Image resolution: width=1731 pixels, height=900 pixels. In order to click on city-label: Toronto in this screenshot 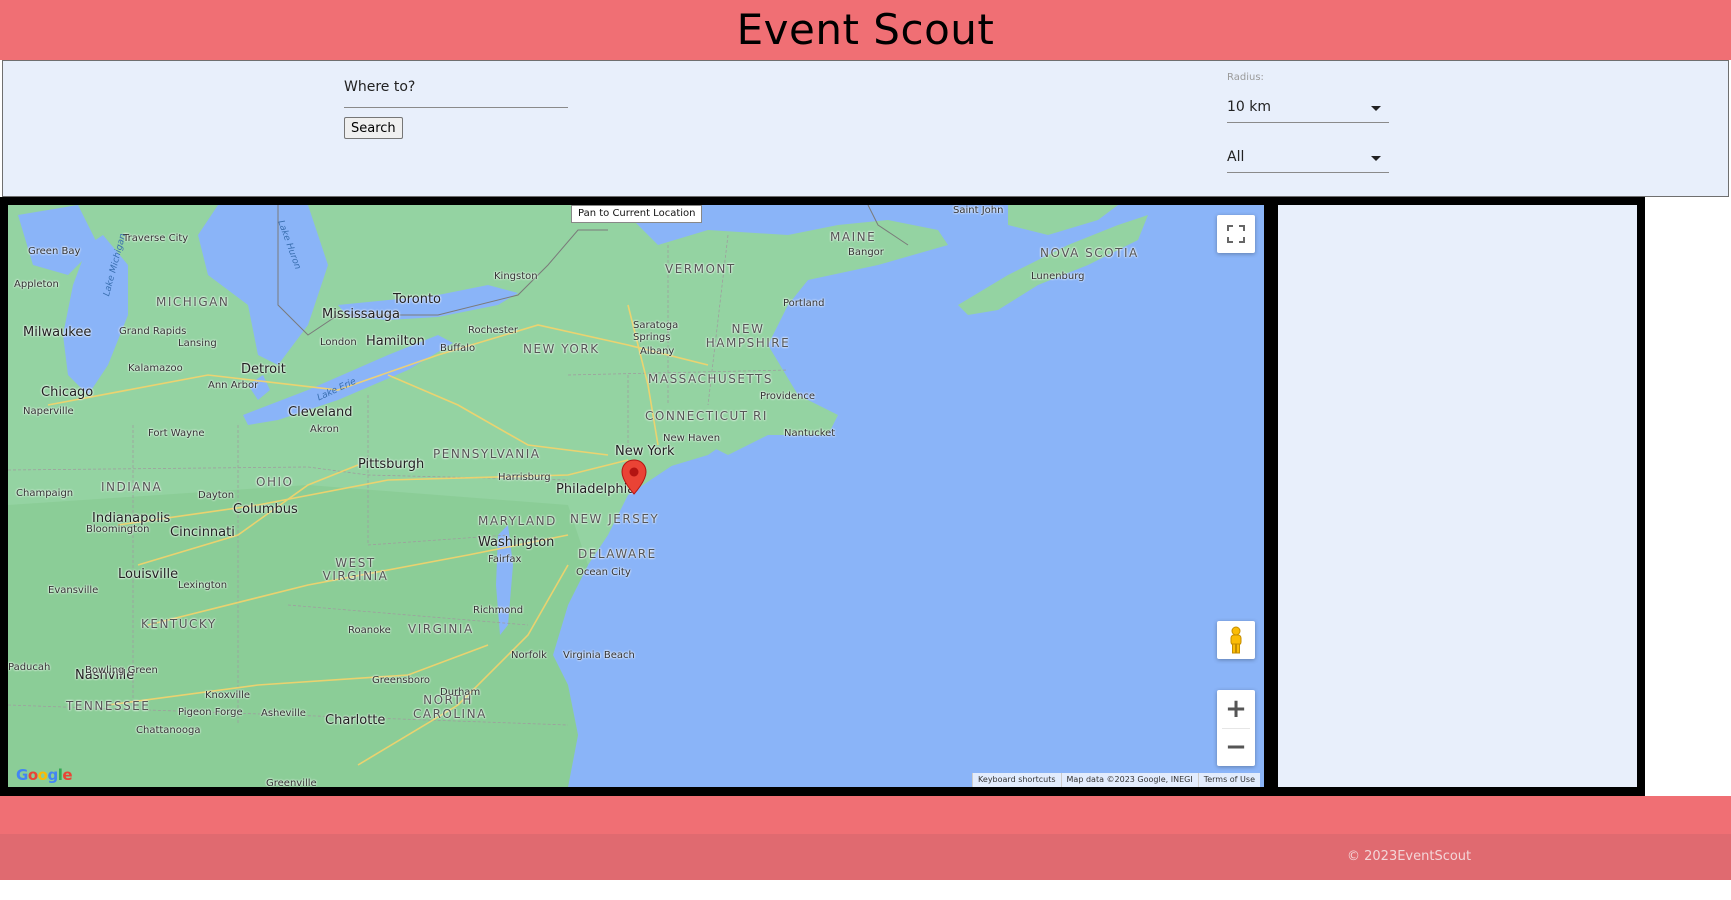, I will do `click(417, 299)`.